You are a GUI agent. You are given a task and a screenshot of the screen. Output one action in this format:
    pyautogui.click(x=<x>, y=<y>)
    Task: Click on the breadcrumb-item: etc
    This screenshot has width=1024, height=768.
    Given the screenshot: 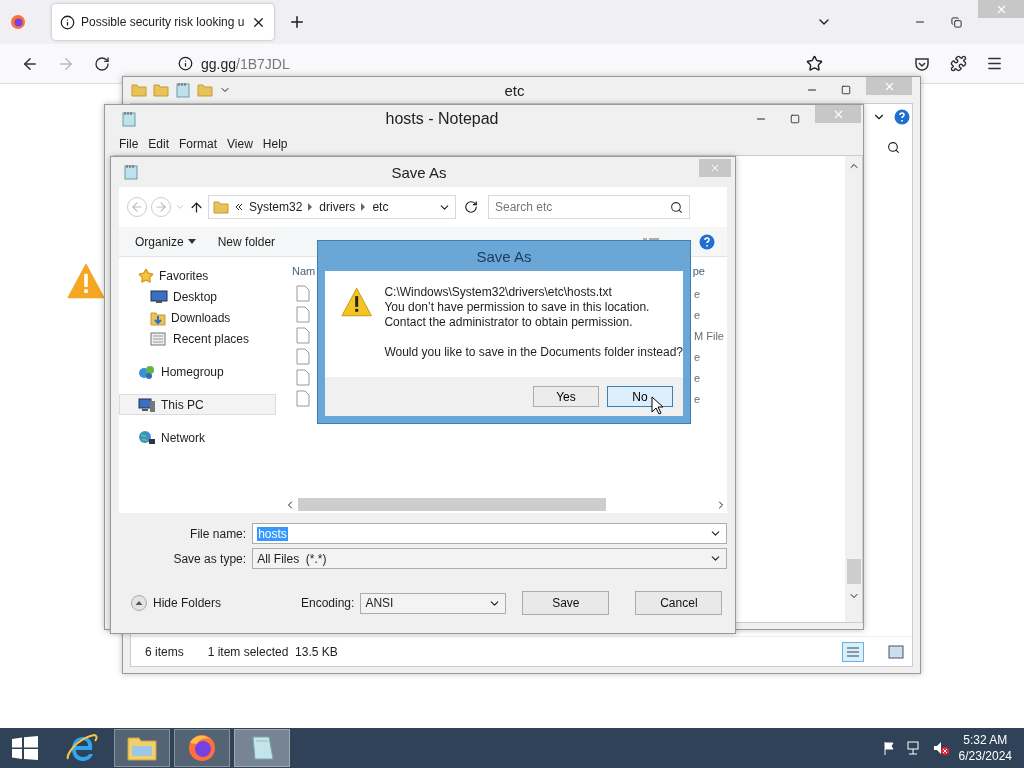 What is the action you would take?
    pyautogui.click(x=380, y=207)
    